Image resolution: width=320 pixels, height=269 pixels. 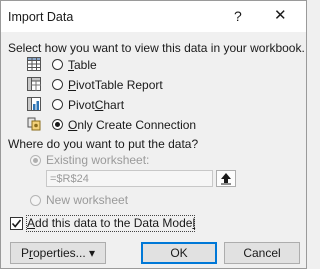 What do you see at coordinates (82, 65) in the screenshot?
I see `option-table-label: Table` at bounding box center [82, 65].